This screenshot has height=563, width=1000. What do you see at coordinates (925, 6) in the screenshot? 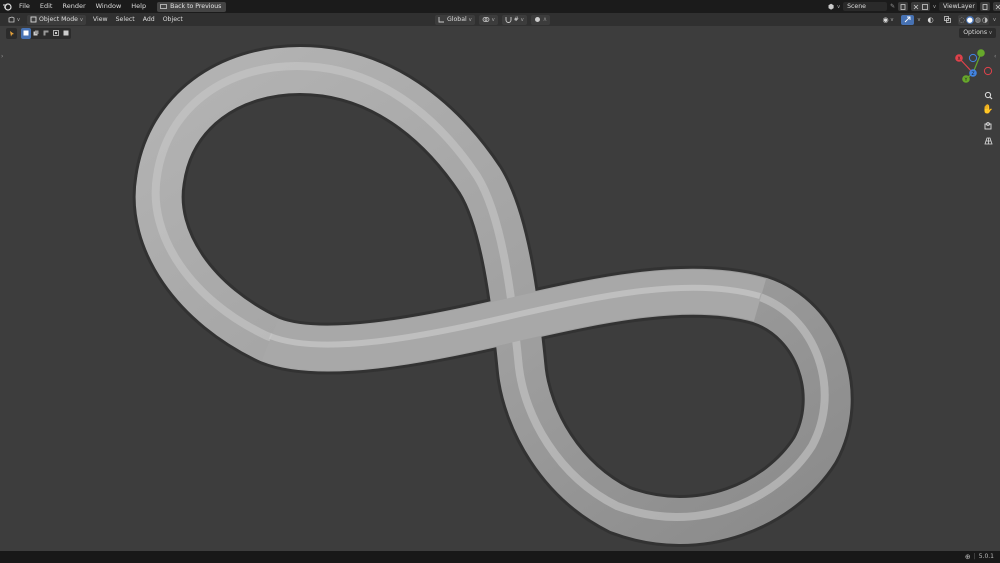
I see `view-layer-icon` at bounding box center [925, 6].